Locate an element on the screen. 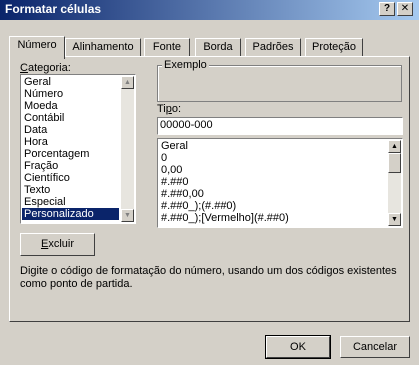 This screenshot has height=365, width=419. tab-protecao: Proteção is located at coordinates (334, 47).